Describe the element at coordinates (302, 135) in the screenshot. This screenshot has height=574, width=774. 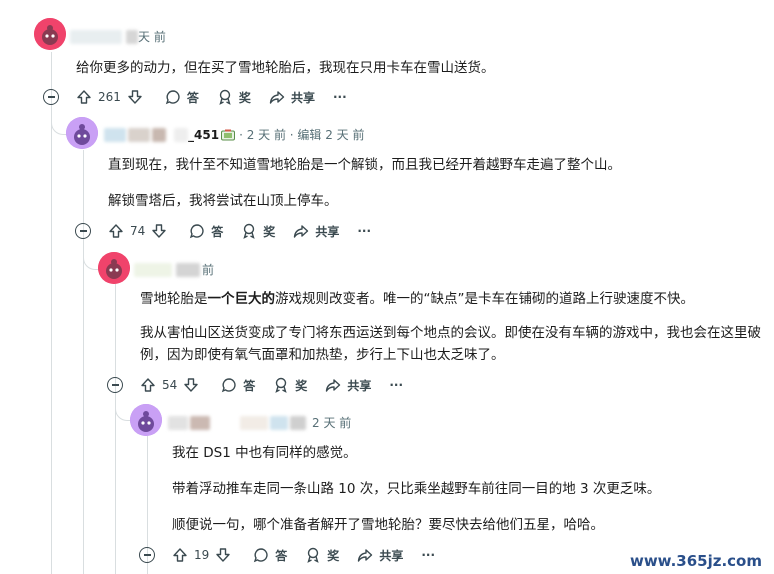
I see `comment-time: · 2 天 前 · 编辑 2 天 前` at that location.